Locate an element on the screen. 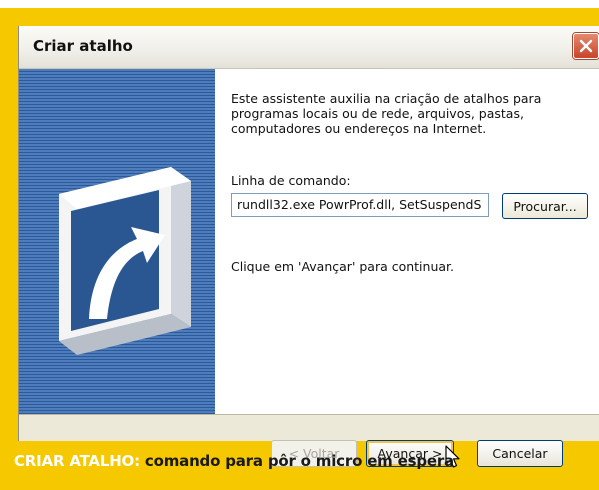 Image resolution: width=599 pixels, height=490 pixels. command-line-label: Linha de comando: is located at coordinates (291, 180).